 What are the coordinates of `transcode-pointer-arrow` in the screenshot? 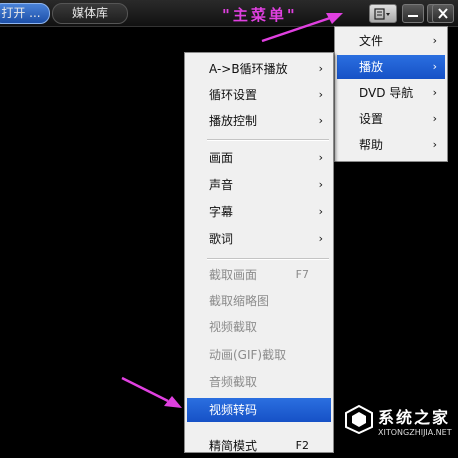 It's located at (145, 389).